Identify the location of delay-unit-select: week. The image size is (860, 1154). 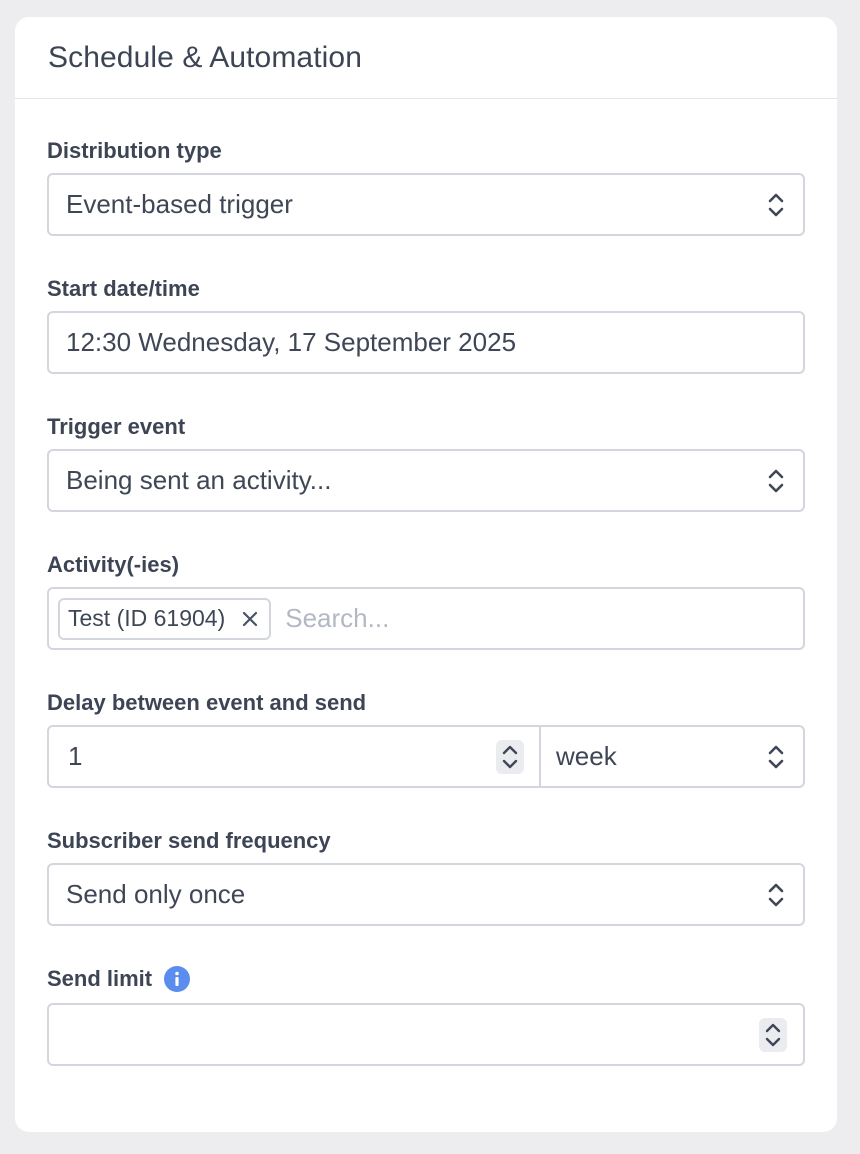
(672, 756).